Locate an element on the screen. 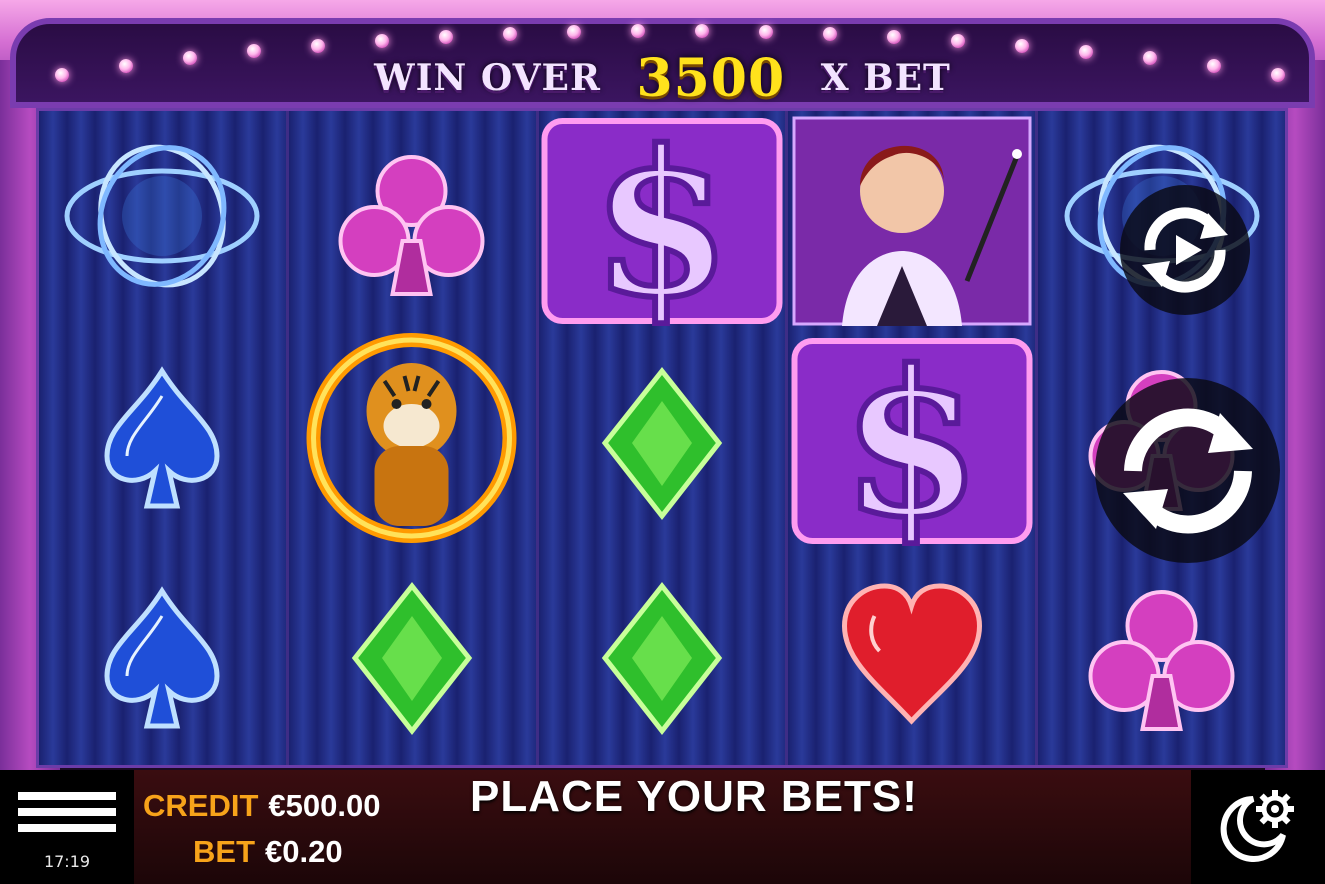 The width and height of the screenshot is (1325, 884). settings-button is located at coordinates (1258, 827).